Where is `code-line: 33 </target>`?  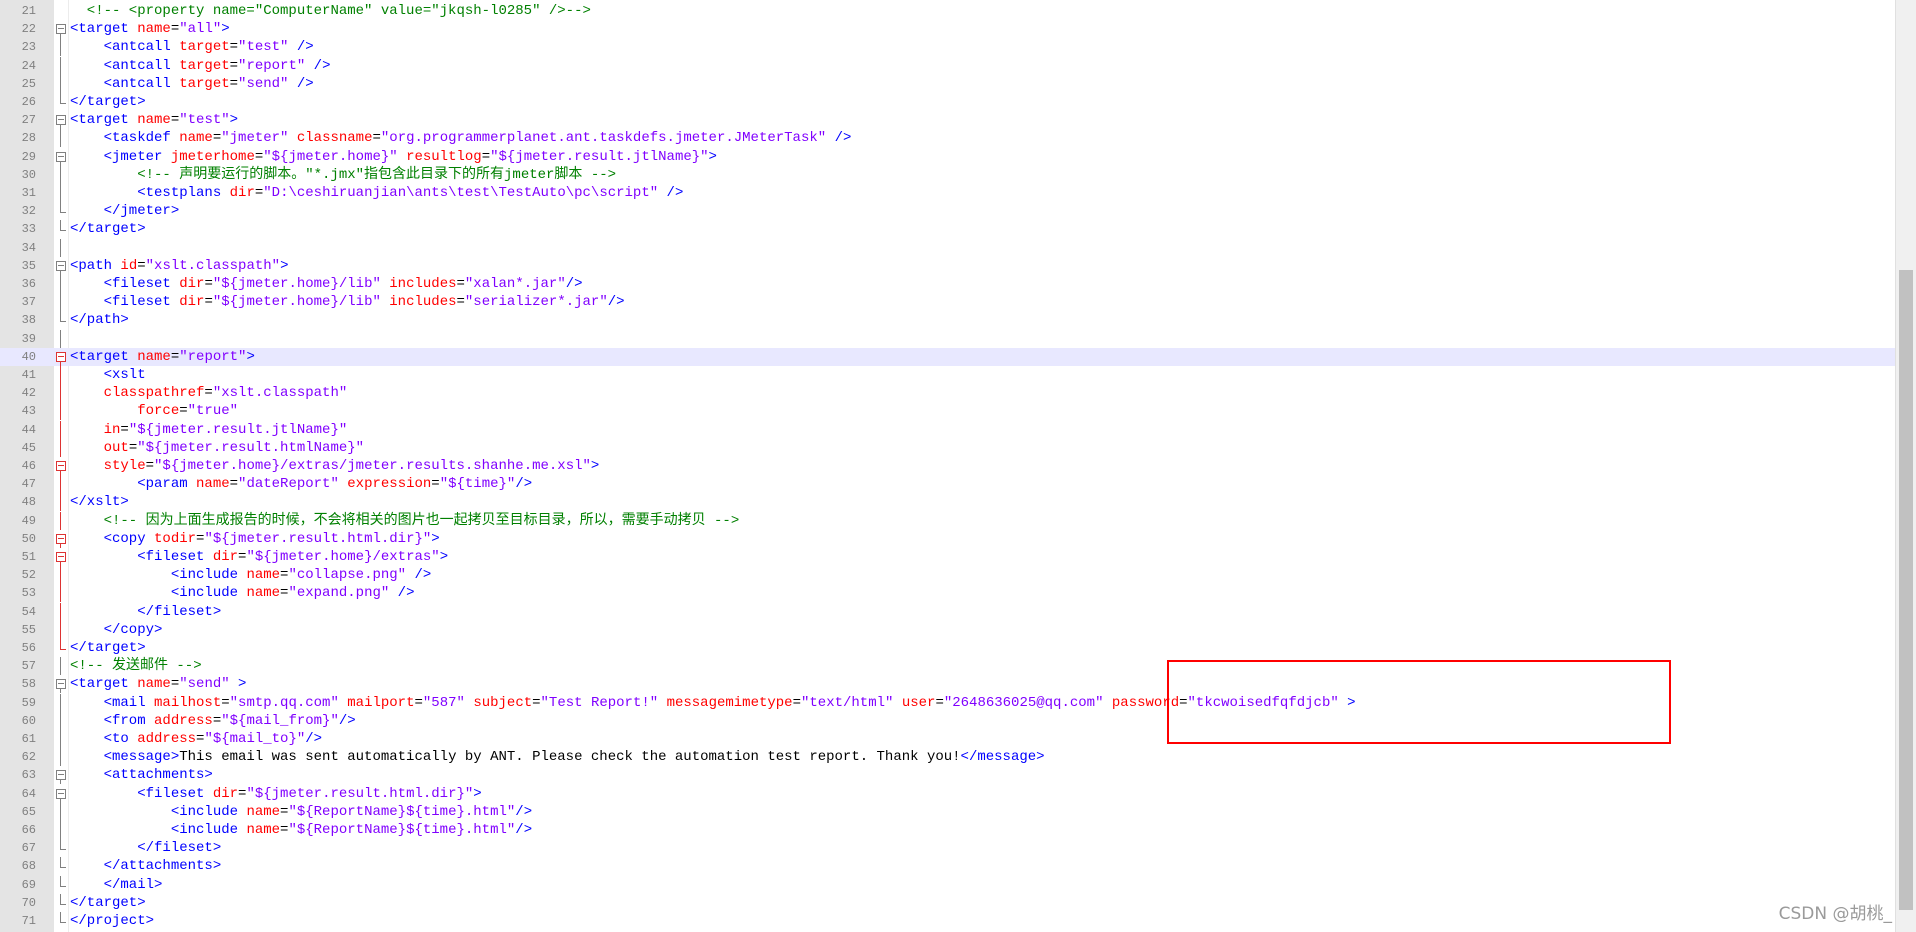
code-line: 33 </target> is located at coordinates (948, 229).